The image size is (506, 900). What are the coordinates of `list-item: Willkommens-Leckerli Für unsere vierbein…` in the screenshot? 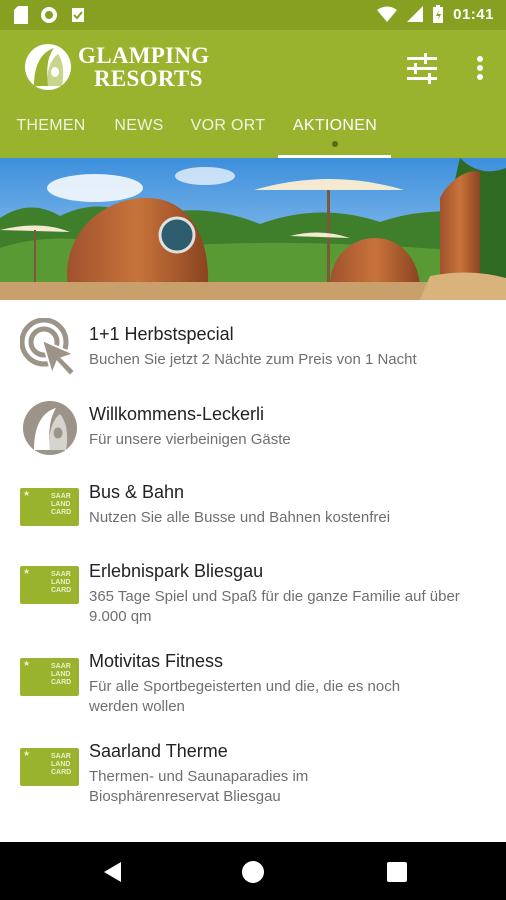 It's located at (253, 430).